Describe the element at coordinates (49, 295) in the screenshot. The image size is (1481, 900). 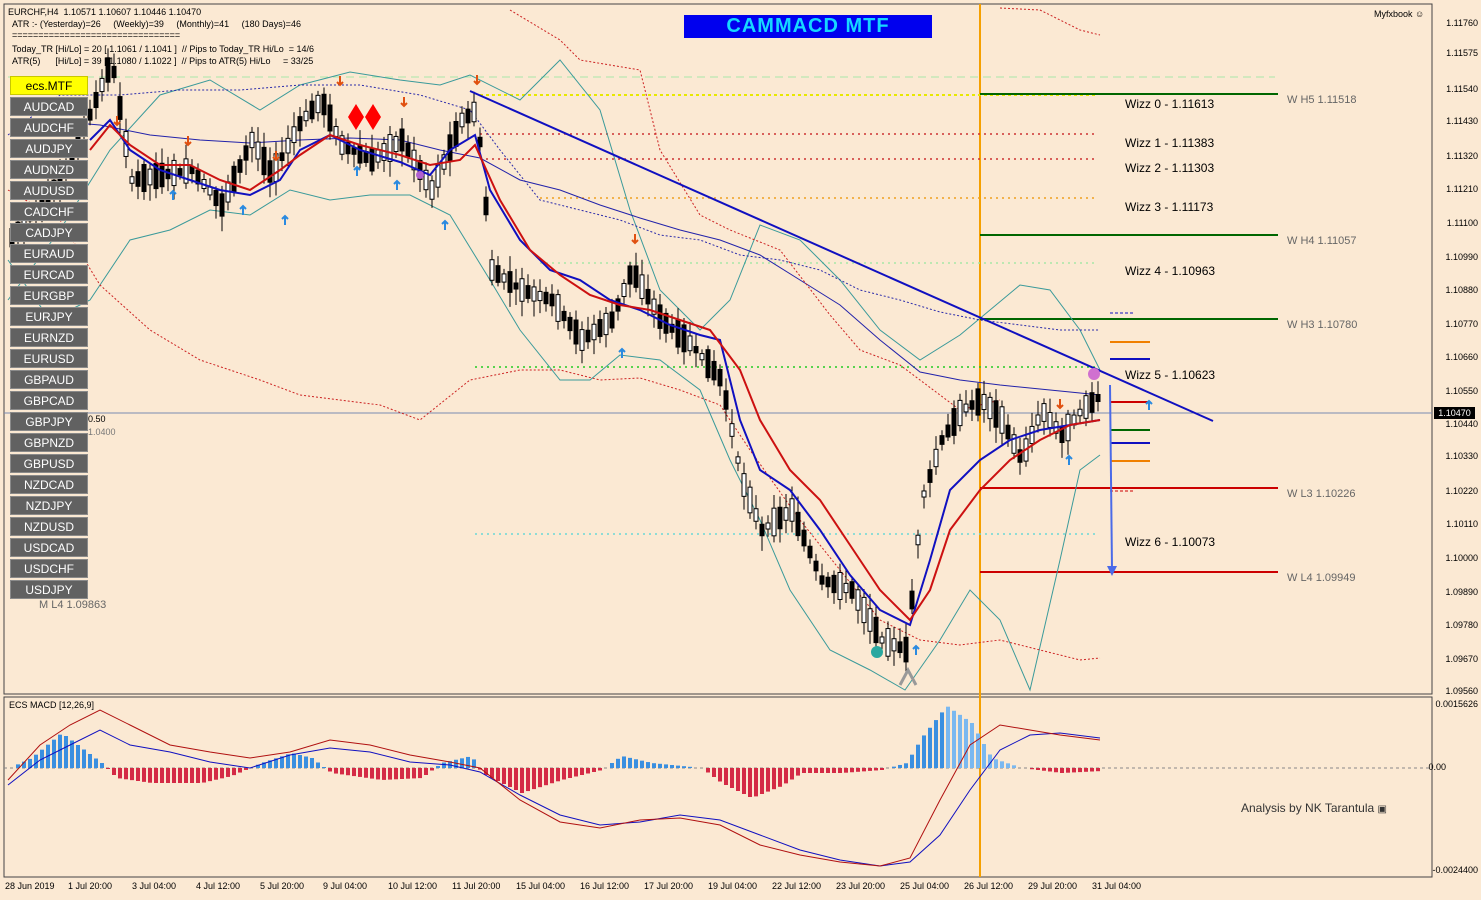
I see `pair-button-eurgbp: EURGBP` at that location.